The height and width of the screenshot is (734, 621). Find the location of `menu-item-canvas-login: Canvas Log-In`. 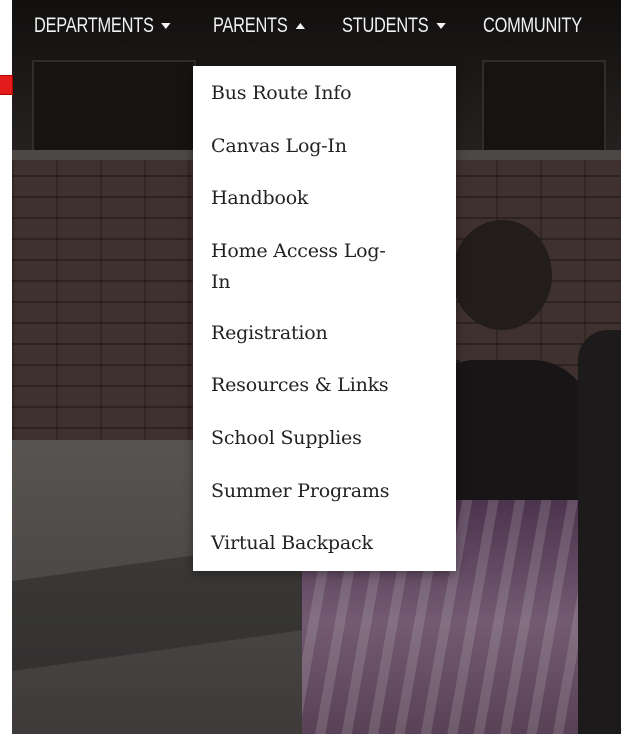

menu-item-canvas-login: Canvas Log-In is located at coordinates (328, 146).